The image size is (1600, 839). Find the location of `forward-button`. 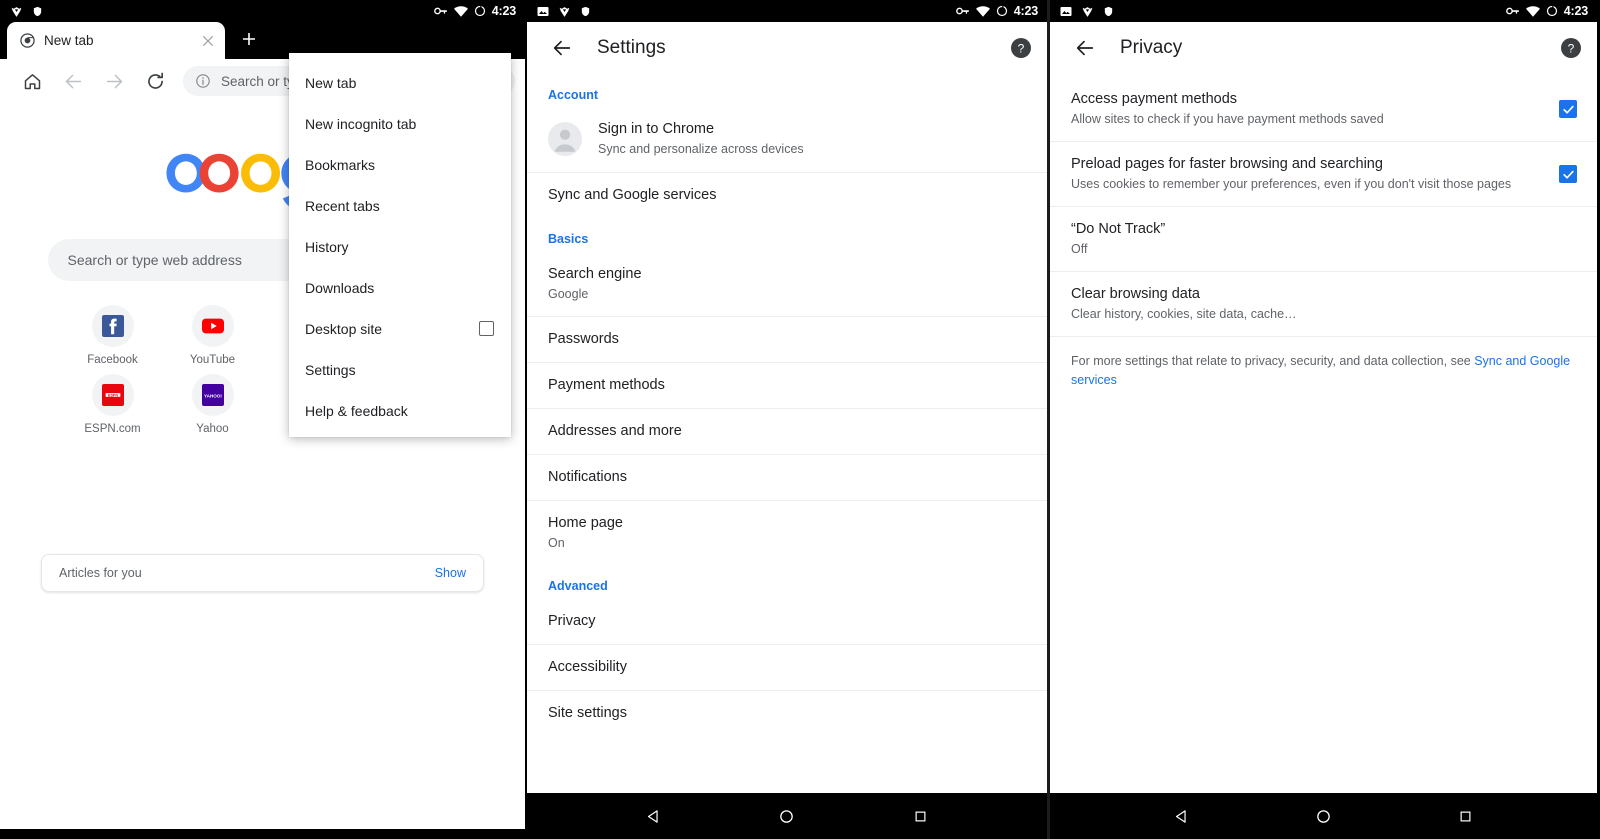

forward-button is located at coordinates (114, 81).